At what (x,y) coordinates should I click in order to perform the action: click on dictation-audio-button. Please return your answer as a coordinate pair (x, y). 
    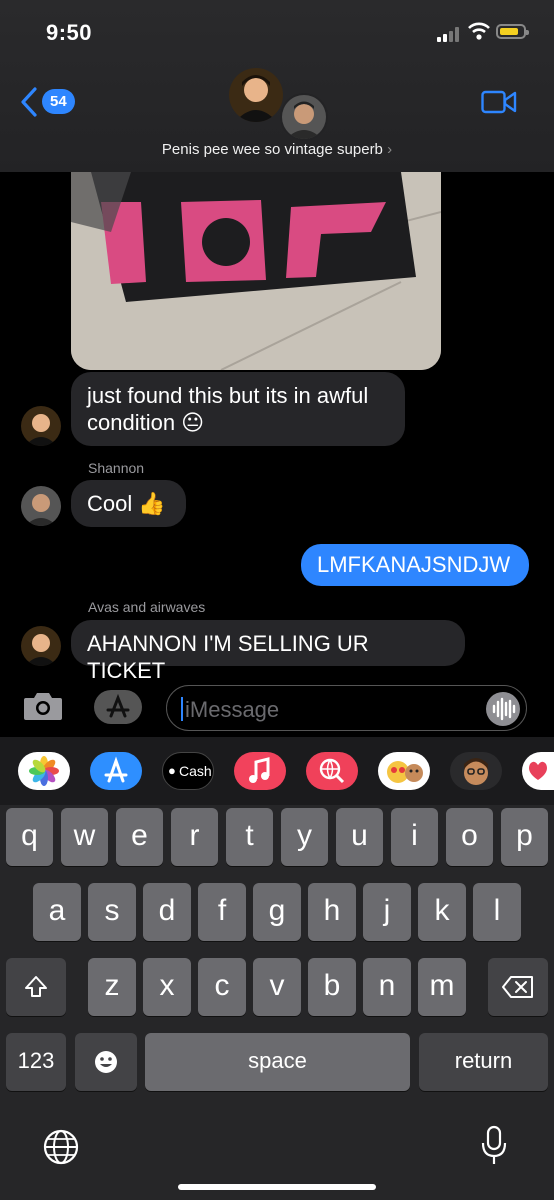
    Looking at the image, I should click on (503, 709).